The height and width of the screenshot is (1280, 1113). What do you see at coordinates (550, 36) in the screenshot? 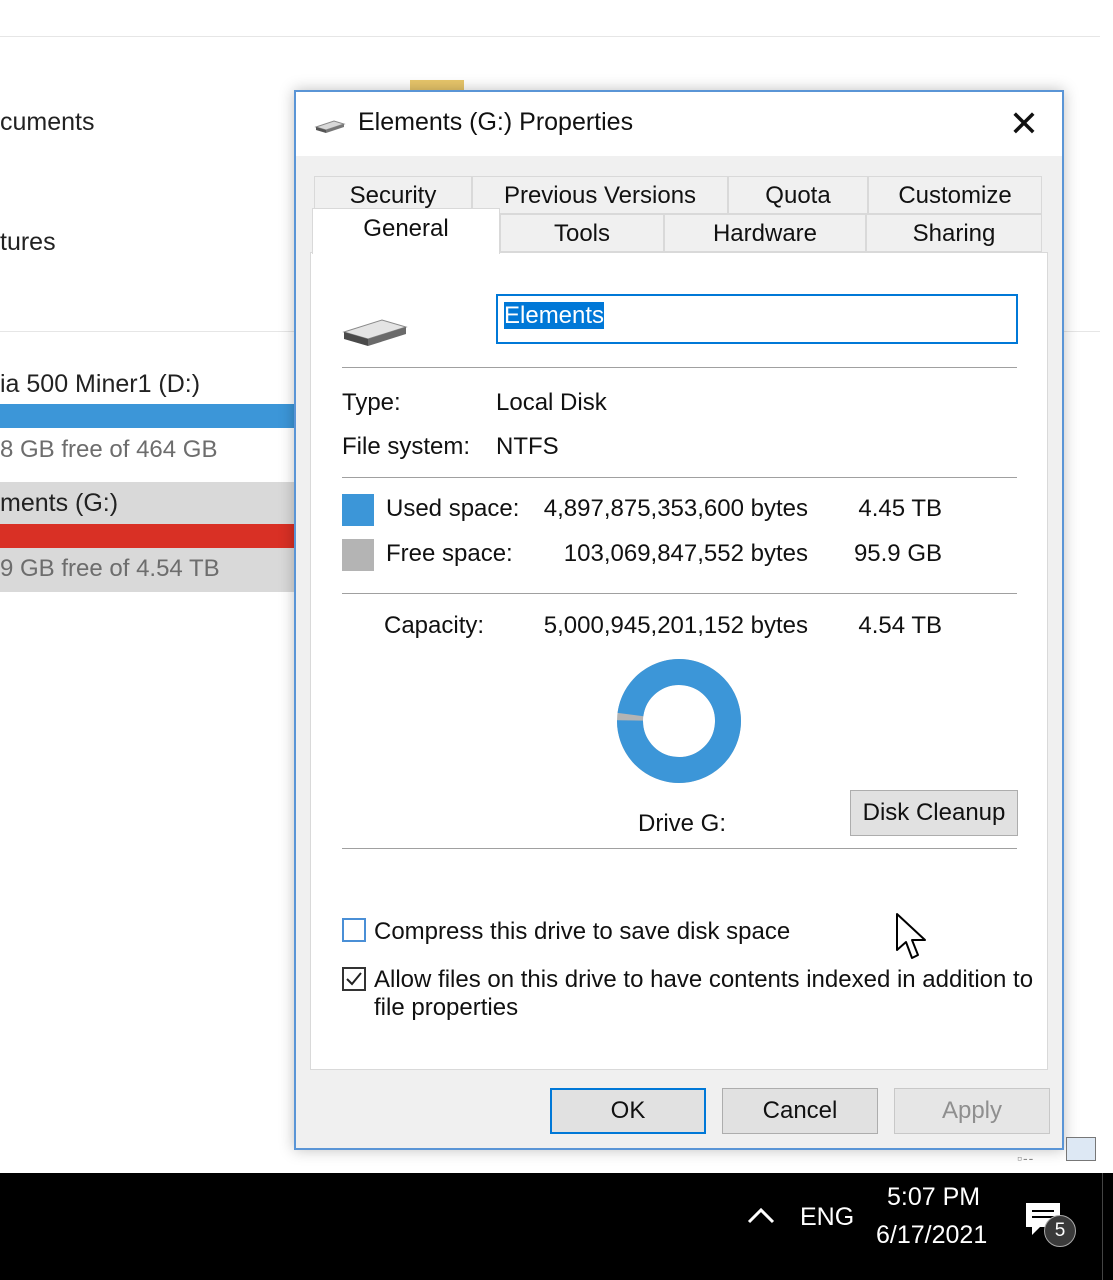
I see `explorer-top-divider` at bounding box center [550, 36].